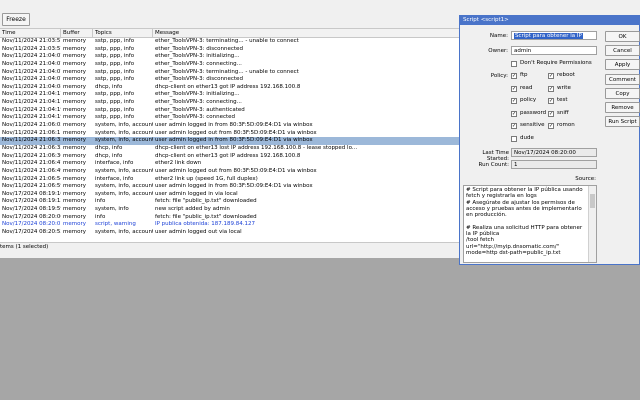 The height and width of the screenshot is (400, 640). I want to click on log-message: IP publica obtenida: 187.189.84.127, so click(205, 224).